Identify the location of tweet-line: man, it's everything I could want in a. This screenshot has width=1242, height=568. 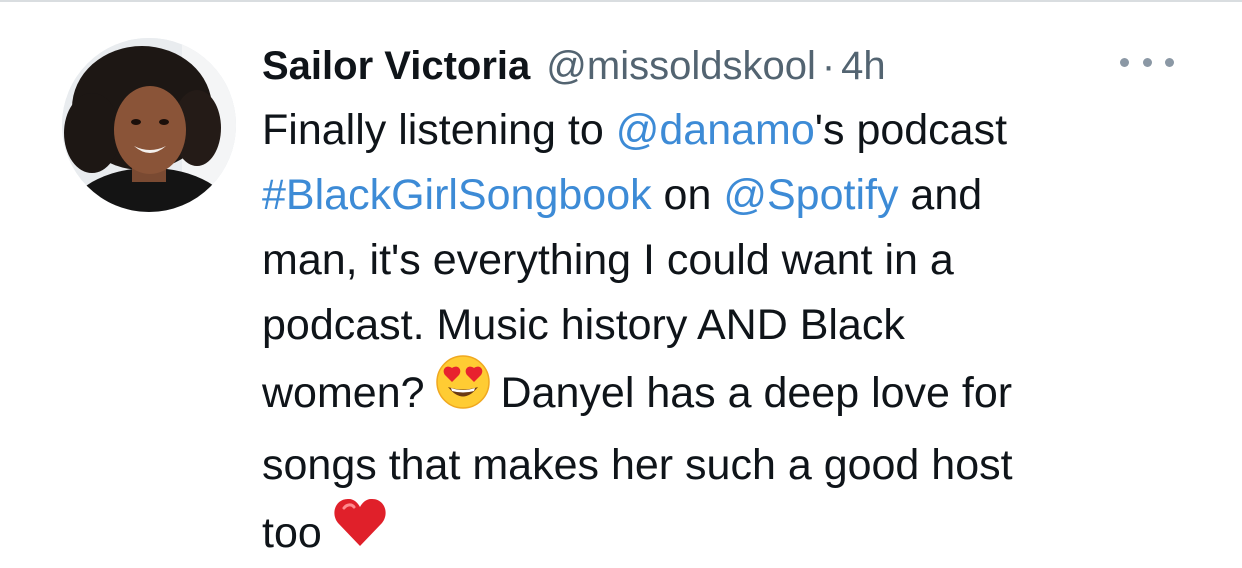
(608, 260).